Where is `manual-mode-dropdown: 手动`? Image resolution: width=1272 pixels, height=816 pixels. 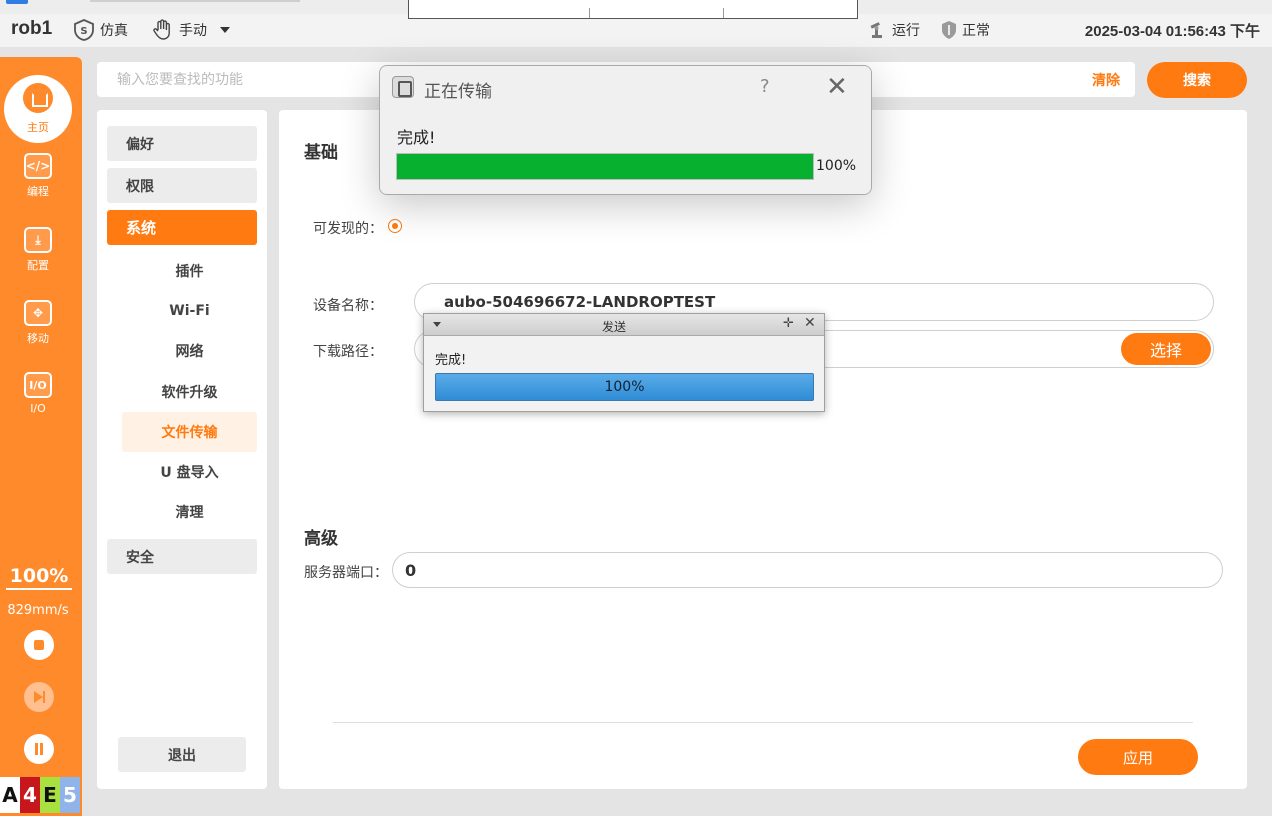 manual-mode-dropdown: 手动 is located at coordinates (195, 30).